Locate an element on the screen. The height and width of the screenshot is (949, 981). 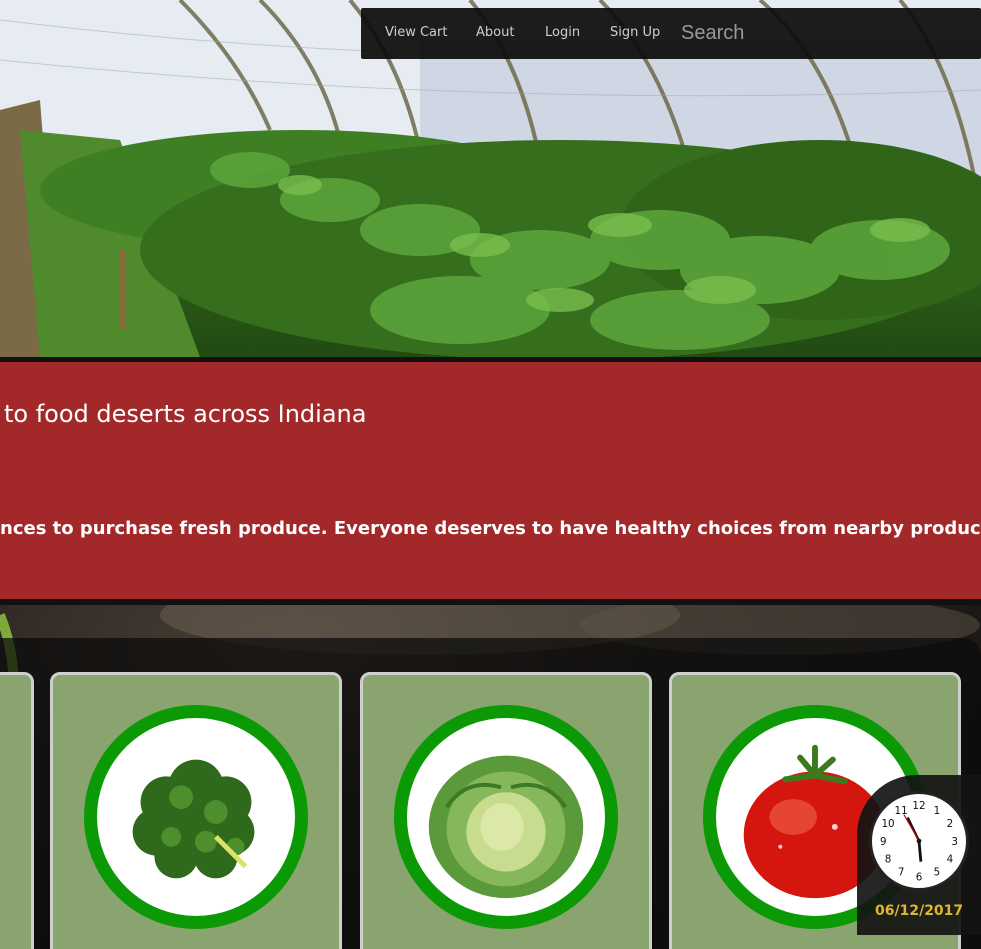
product-card-cabbage is located at coordinates (506, 810).